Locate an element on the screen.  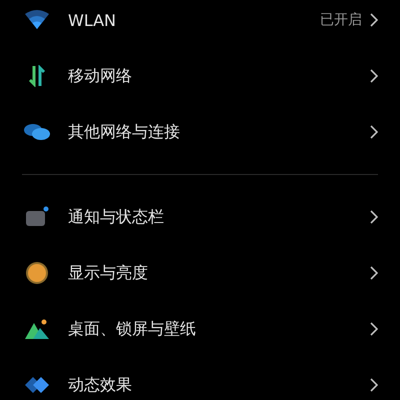
settings-item: 其他网络与连接 is located at coordinates (200, 132).